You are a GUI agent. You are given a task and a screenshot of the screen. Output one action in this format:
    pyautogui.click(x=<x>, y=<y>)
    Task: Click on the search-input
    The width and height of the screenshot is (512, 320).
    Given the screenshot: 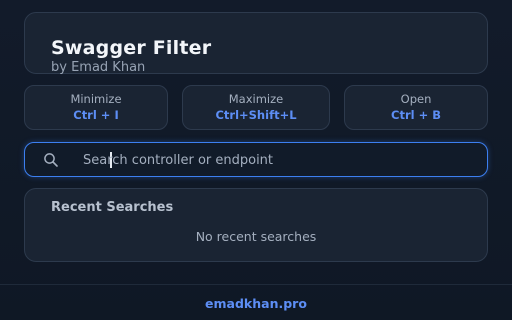 What is the action you would take?
    pyautogui.click(x=278, y=160)
    